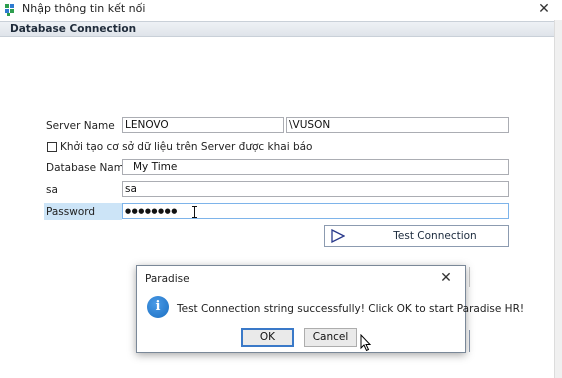  What do you see at coordinates (397, 125) in the screenshot?
I see `instance-name-input: \VUSON` at bounding box center [397, 125].